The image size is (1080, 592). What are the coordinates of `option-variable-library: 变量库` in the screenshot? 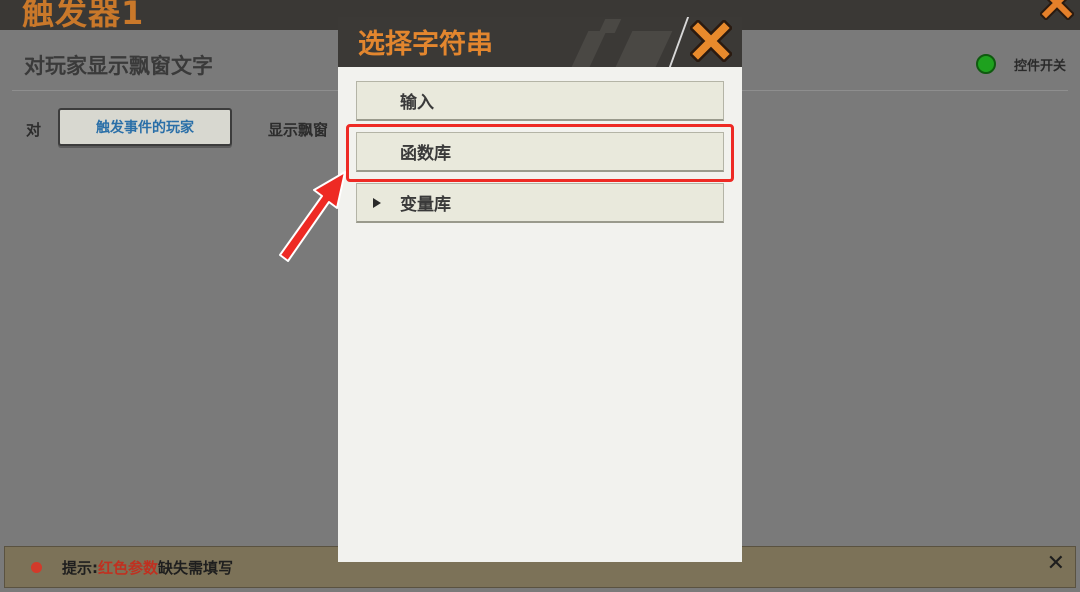 It's located at (540, 203).